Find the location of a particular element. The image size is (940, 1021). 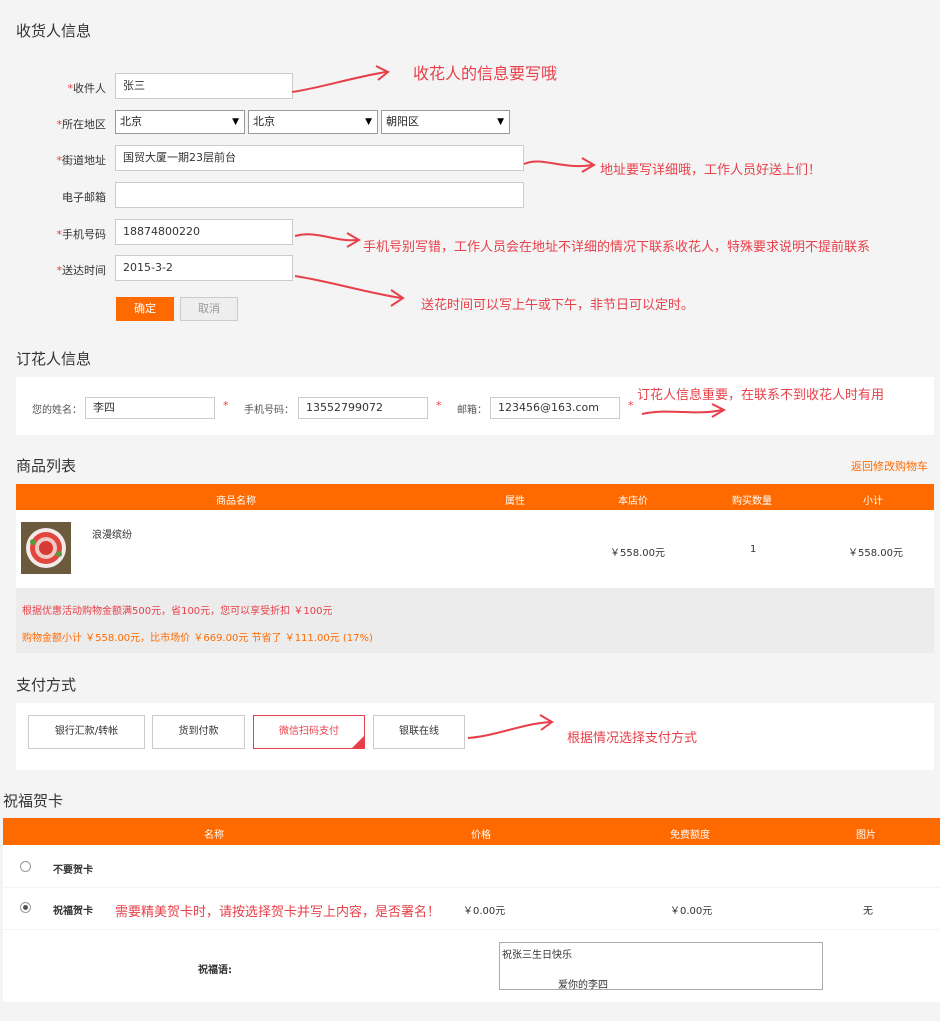

card-price: ￥0.00元 is located at coordinates (484, 911).